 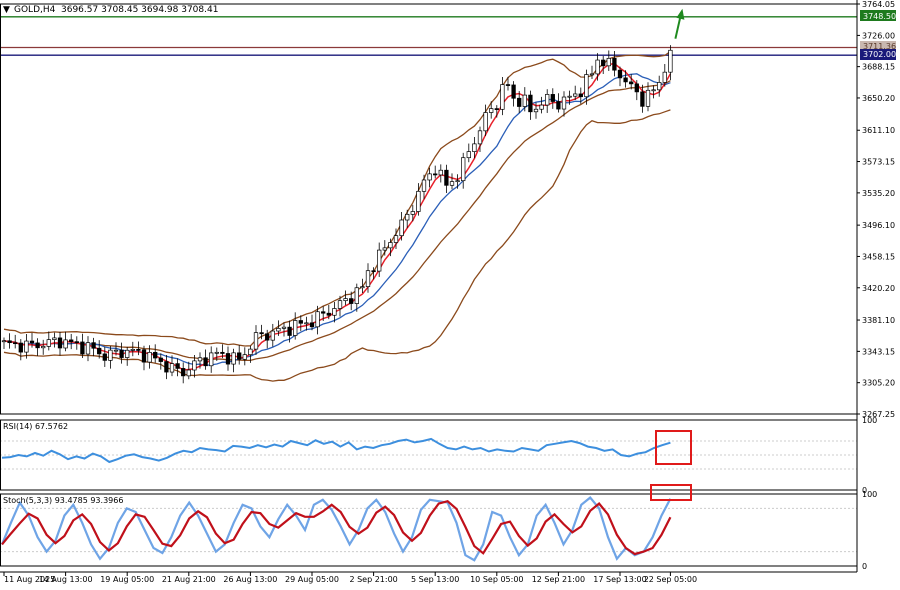 I want to click on stochastic-title: Stoch(5,3,3) 93.4785 93.3966, so click(x=63, y=500).